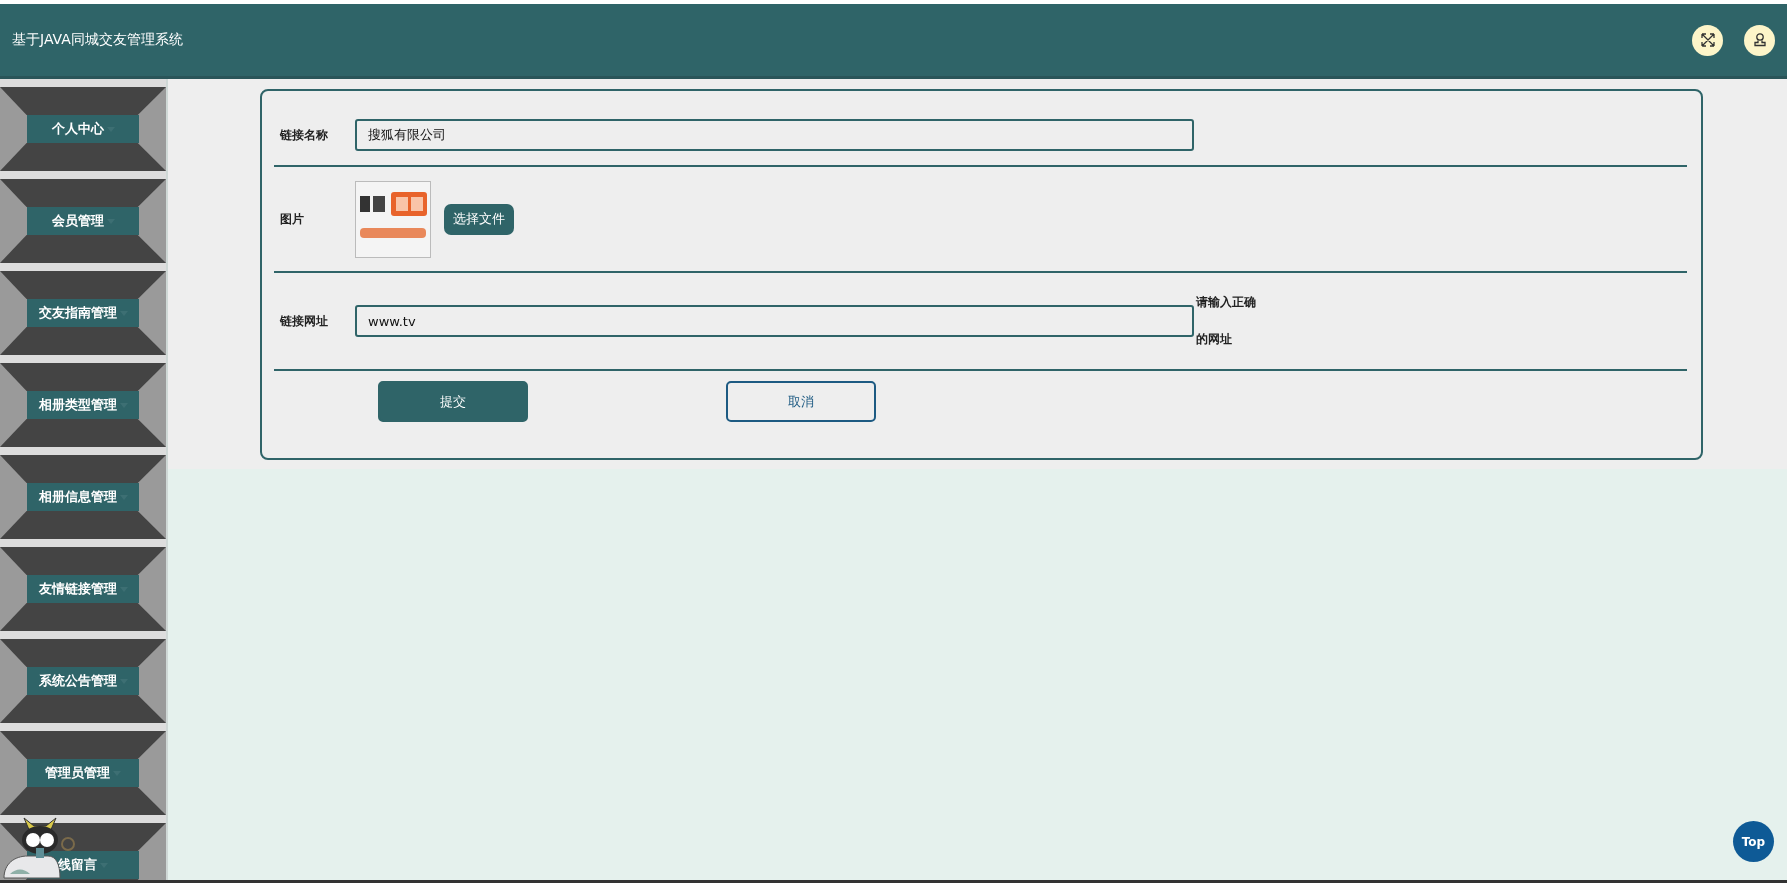 The width and height of the screenshot is (1787, 883). I want to click on user-icon, so click(1759, 40).